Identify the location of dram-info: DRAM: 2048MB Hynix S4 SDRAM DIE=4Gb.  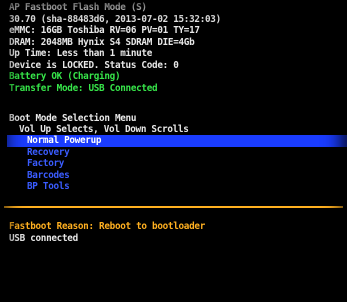
(102, 42).